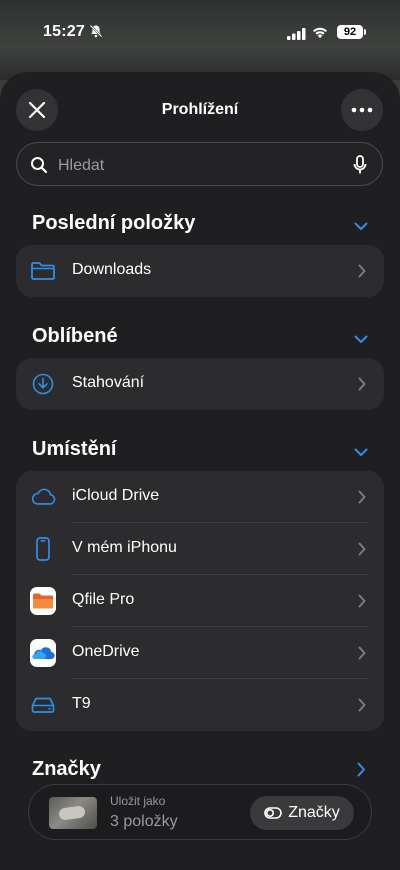 The image size is (400, 870). Describe the element at coordinates (200, 705) in the screenshot. I see `list-item-t9: T9` at that location.